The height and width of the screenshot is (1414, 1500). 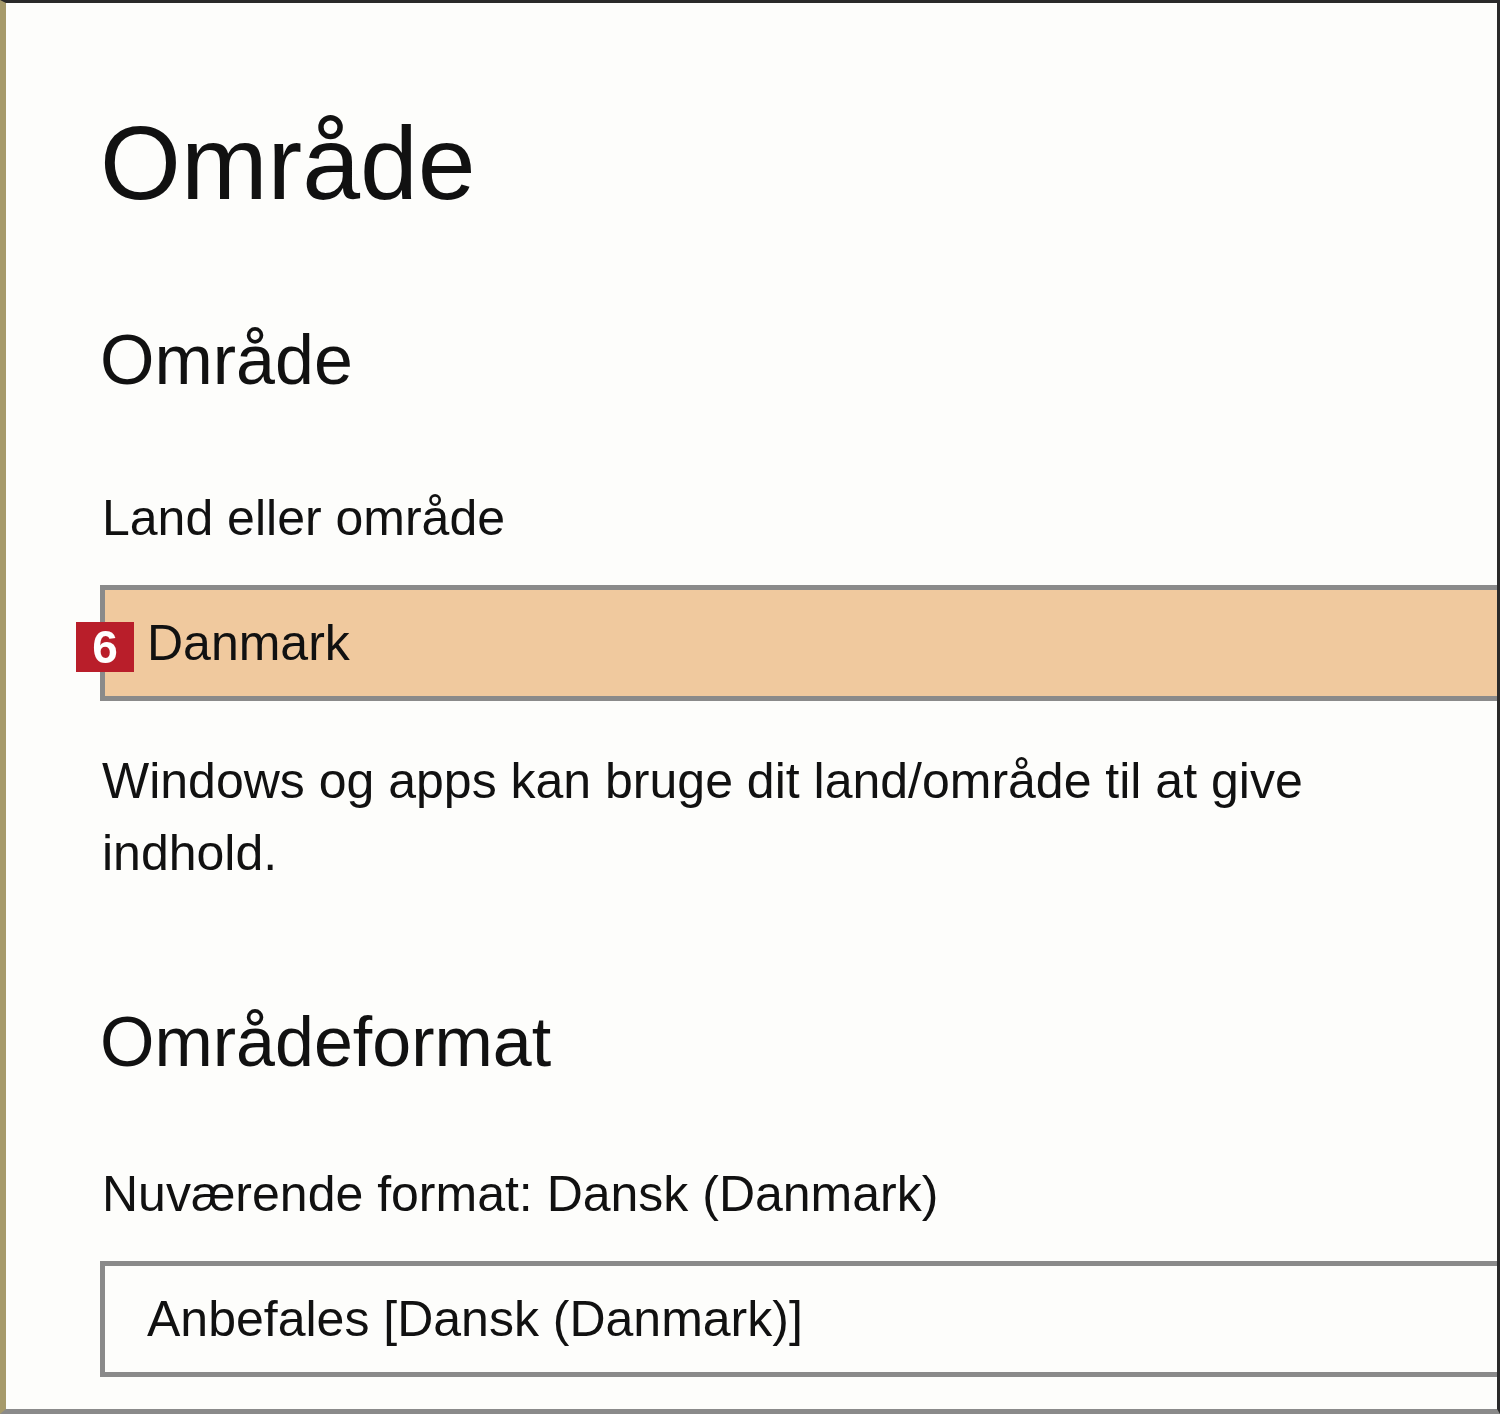 I want to click on field-label: Nuværende format: Dansk (Danmark), so click(x=520, y=1194).